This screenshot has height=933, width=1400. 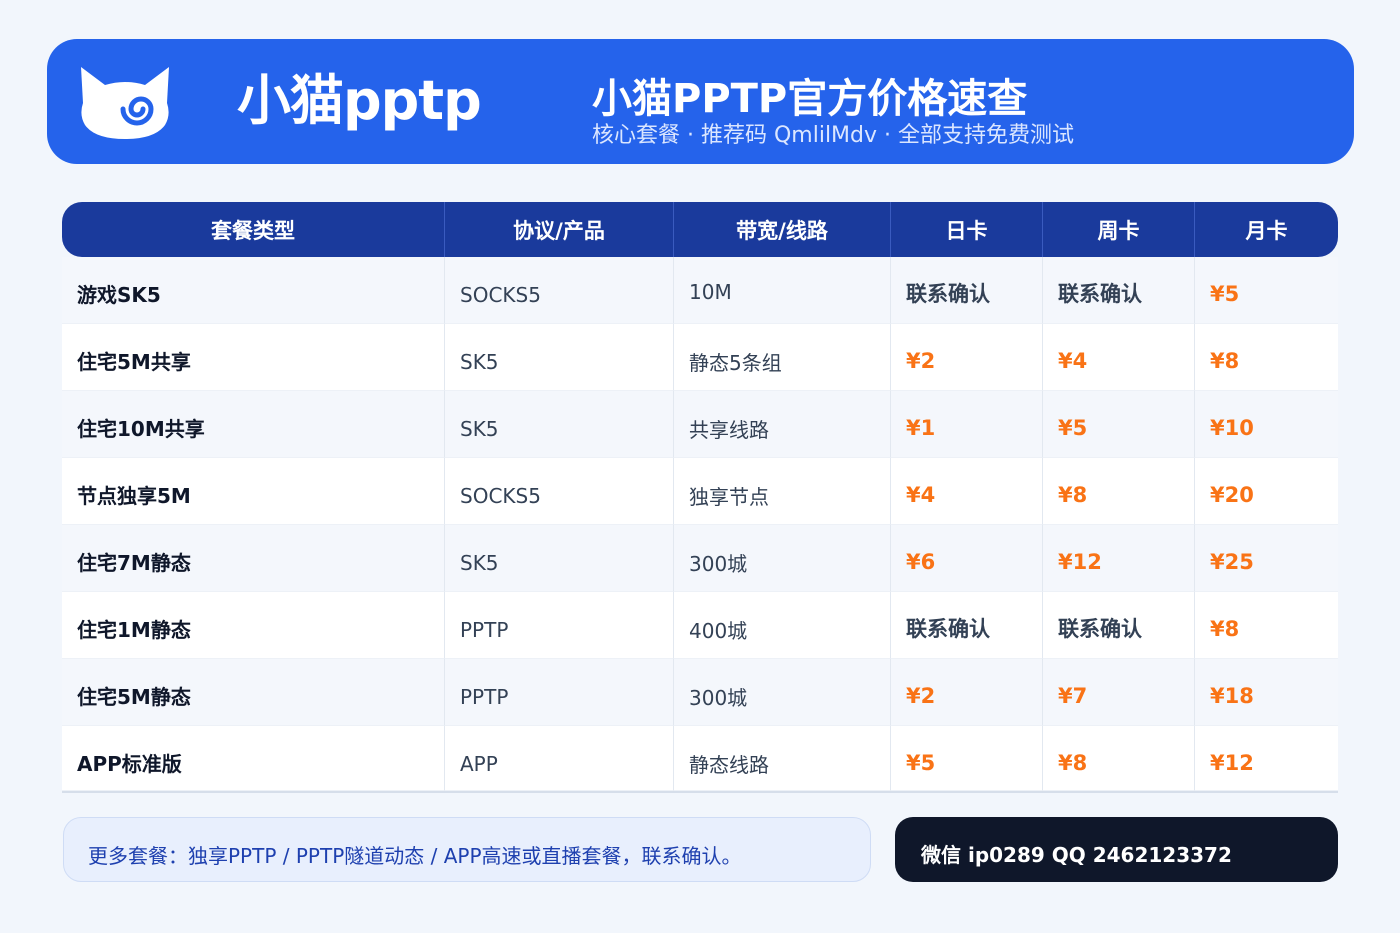 What do you see at coordinates (967, 758) in the screenshot?
I see `day-price-cell: ¥5` at bounding box center [967, 758].